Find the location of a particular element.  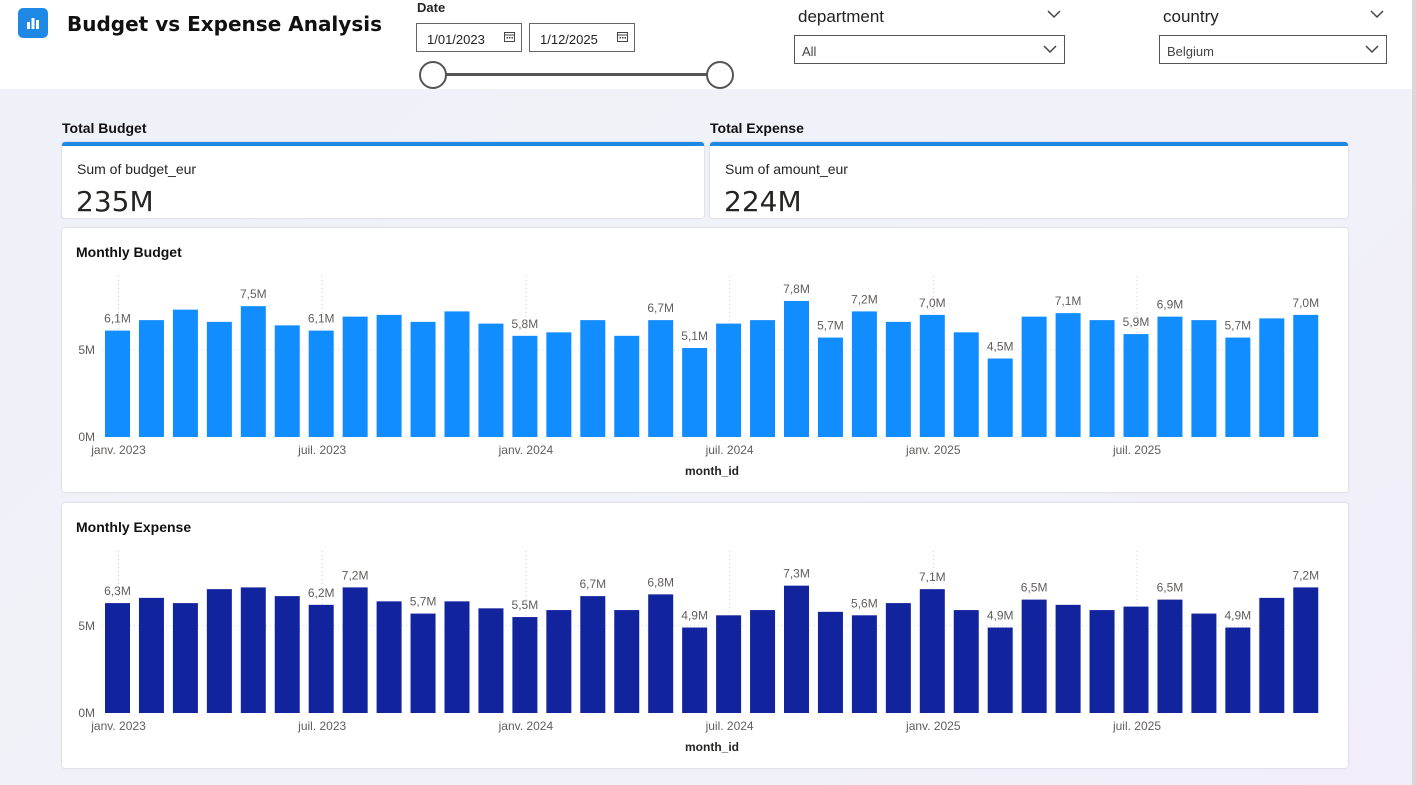

data-label: 6,8M is located at coordinates (660, 582).